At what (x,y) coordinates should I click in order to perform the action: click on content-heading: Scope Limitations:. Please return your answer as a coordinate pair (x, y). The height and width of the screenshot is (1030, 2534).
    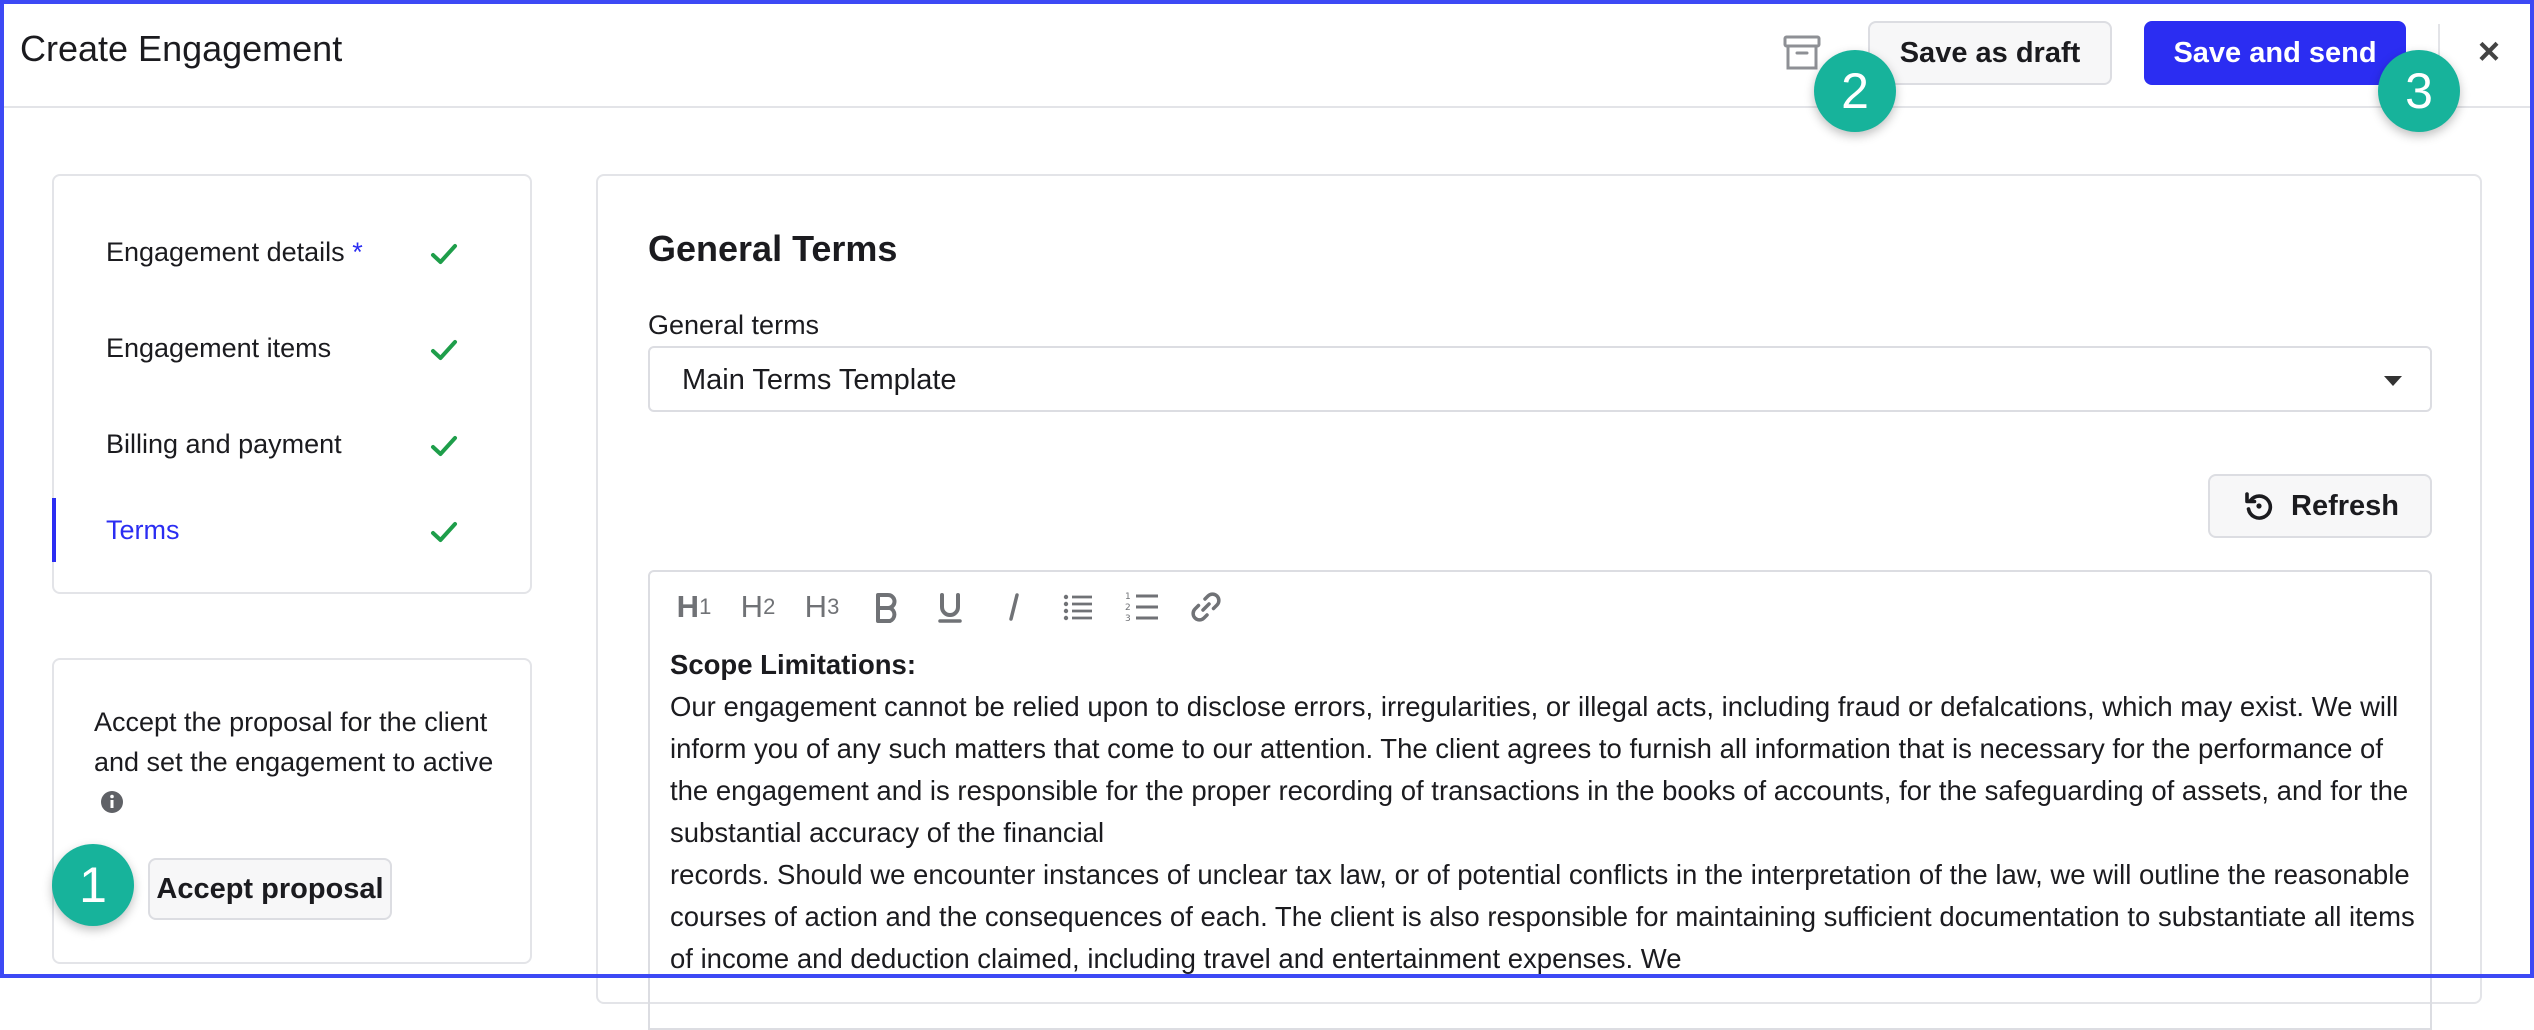
    Looking at the image, I should click on (793, 664).